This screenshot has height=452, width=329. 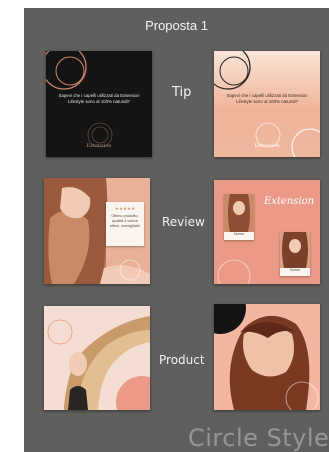 I want to click on tip-dark-brand: Extension, so click(x=99, y=146).